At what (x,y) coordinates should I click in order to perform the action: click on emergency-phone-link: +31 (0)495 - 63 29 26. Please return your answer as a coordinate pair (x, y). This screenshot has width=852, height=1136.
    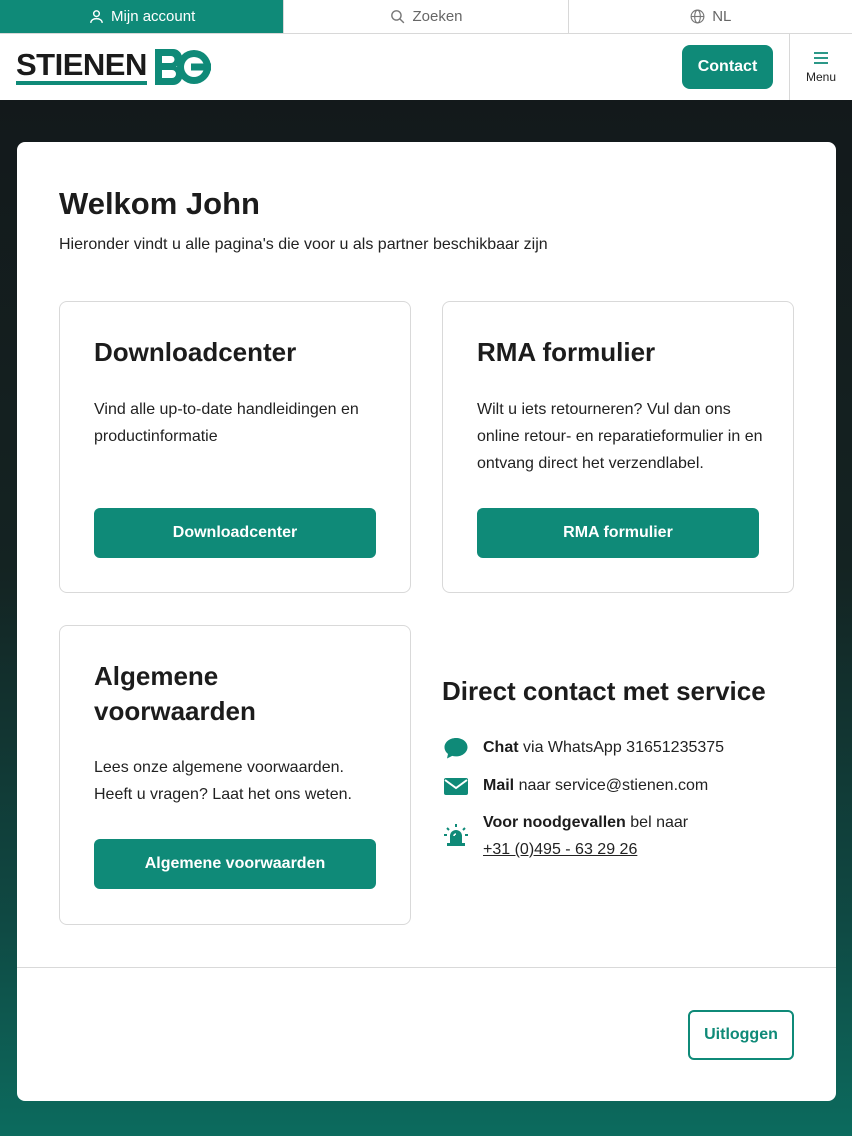
    Looking at the image, I should click on (560, 849).